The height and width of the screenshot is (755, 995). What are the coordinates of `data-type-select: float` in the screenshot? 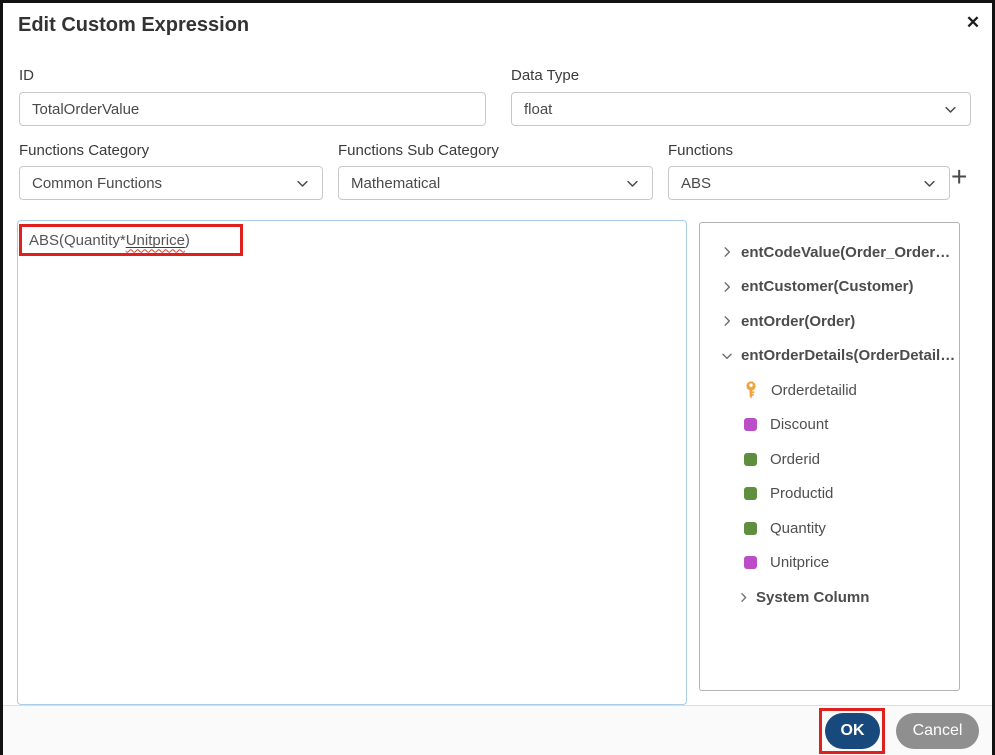 It's located at (741, 109).